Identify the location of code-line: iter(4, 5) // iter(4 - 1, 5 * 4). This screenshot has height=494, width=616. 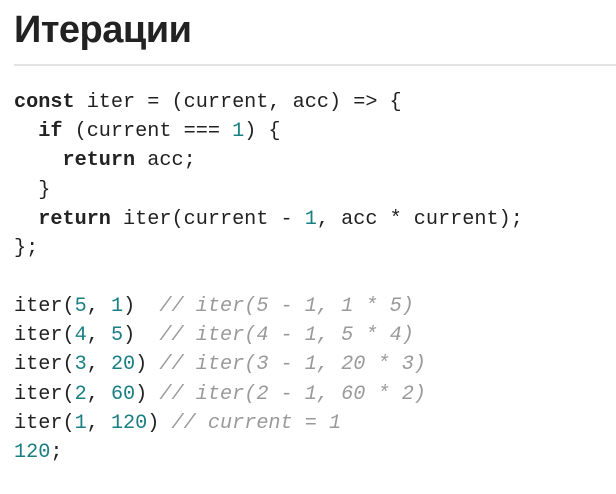
(220, 335).